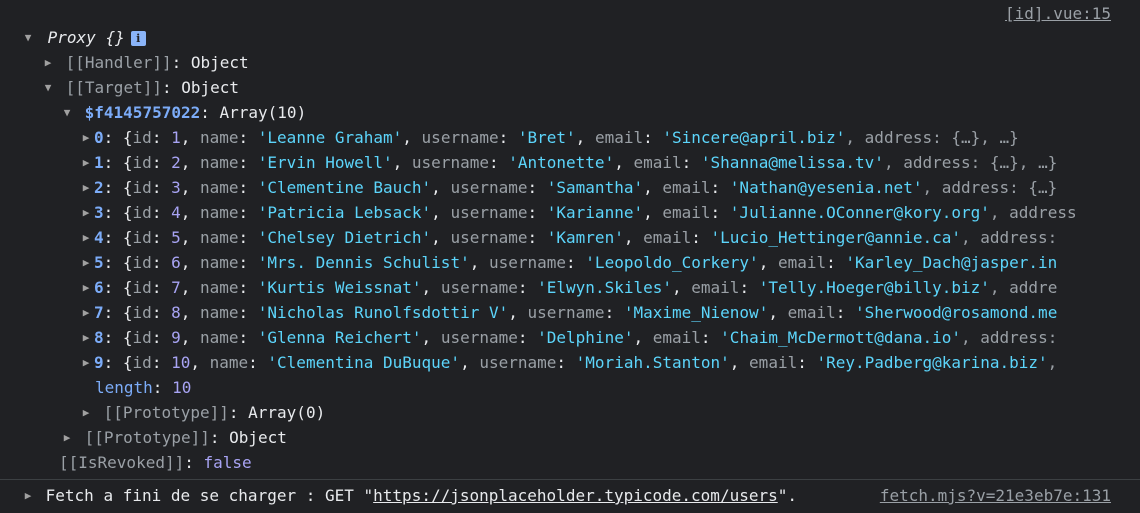 The width and height of the screenshot is (1140, 513). What do you see at coordinates (174, 437) in the screenshot?
I see `object-prototype-row: ▶ [[Prototype]]: Object` at bounding box center [174, 437].